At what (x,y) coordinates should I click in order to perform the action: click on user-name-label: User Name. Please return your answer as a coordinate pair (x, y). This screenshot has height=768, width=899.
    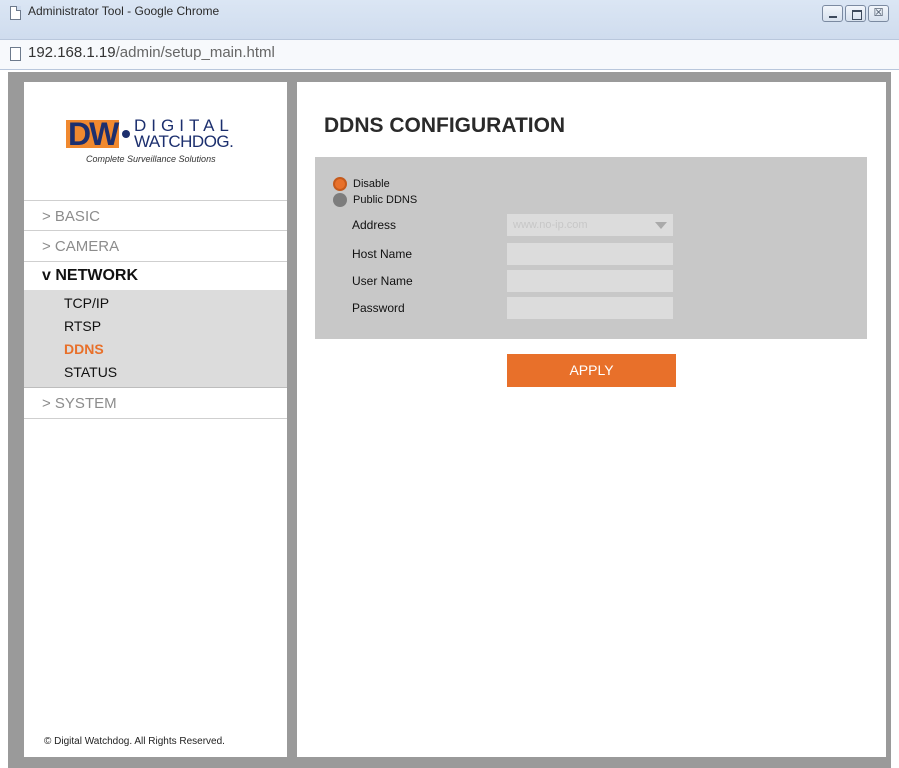
    Looking at the image, I should click on (382, 281).